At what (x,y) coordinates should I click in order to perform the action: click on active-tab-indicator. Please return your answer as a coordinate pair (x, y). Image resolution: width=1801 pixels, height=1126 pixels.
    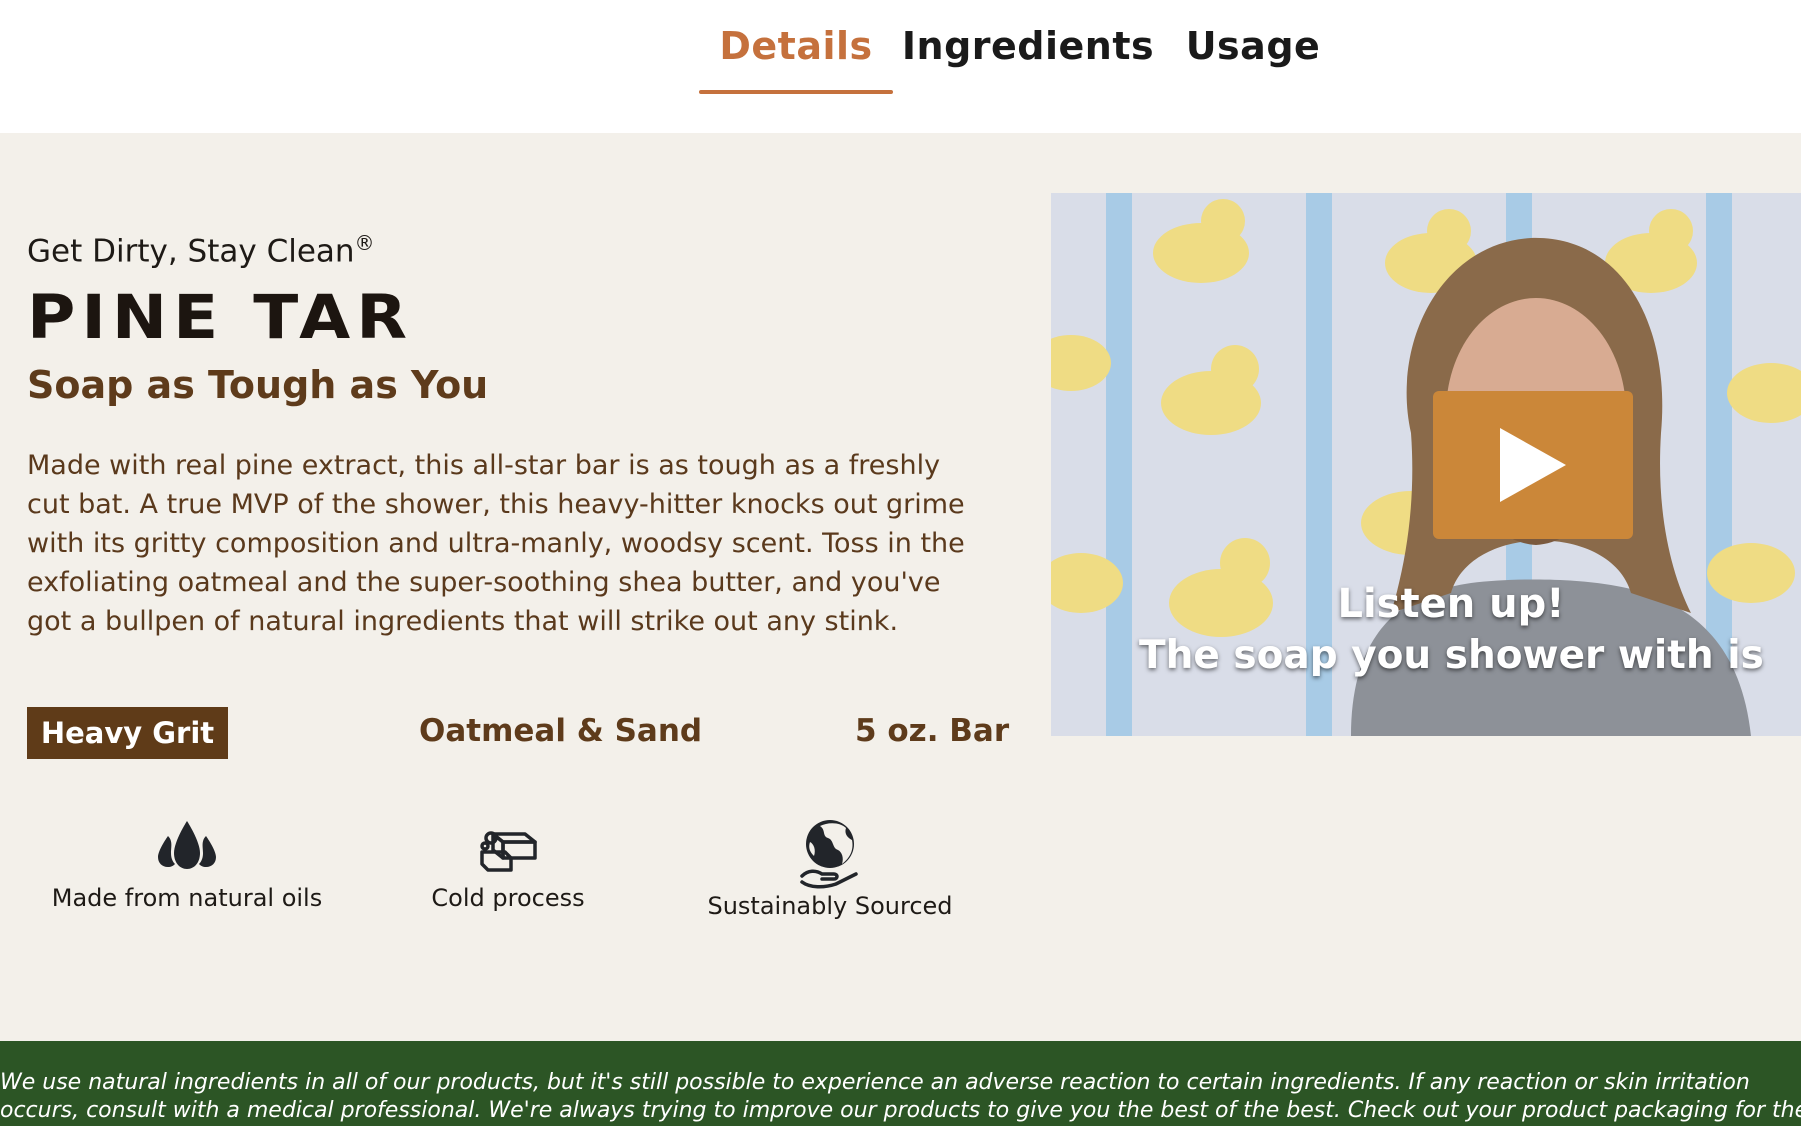
    Looking at the image, I should click on (796, 92).